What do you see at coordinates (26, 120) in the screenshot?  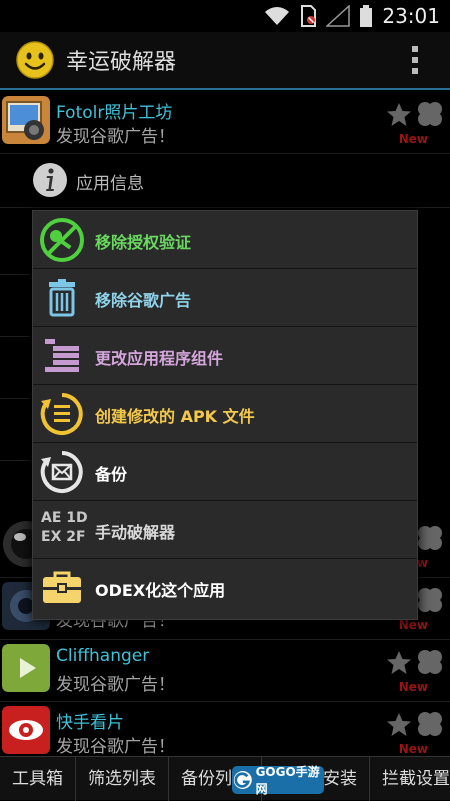 I see `fotolr-app-icon` at bounding box center [26, 120].